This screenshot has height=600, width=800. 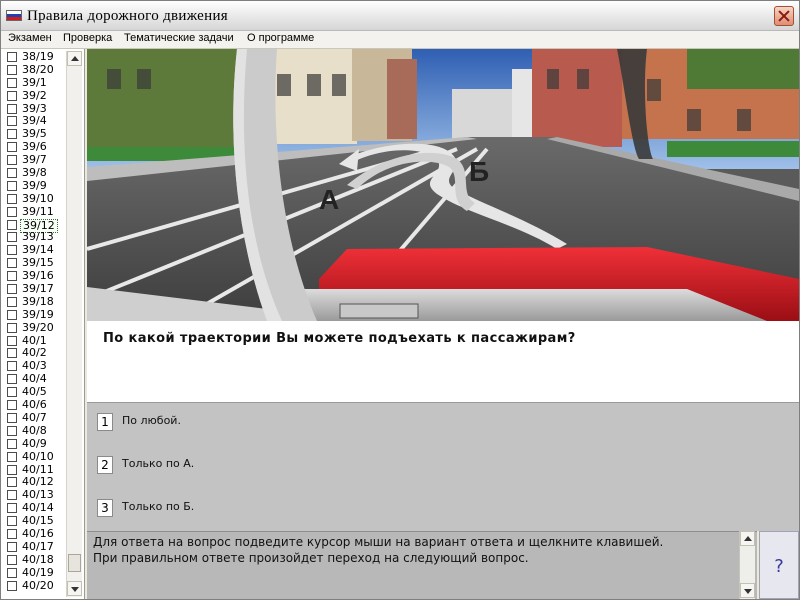 What do you see at coordinates (74, 58) in the screenshot?
I see `scroll-up-button` at bounding box center [74, 58].